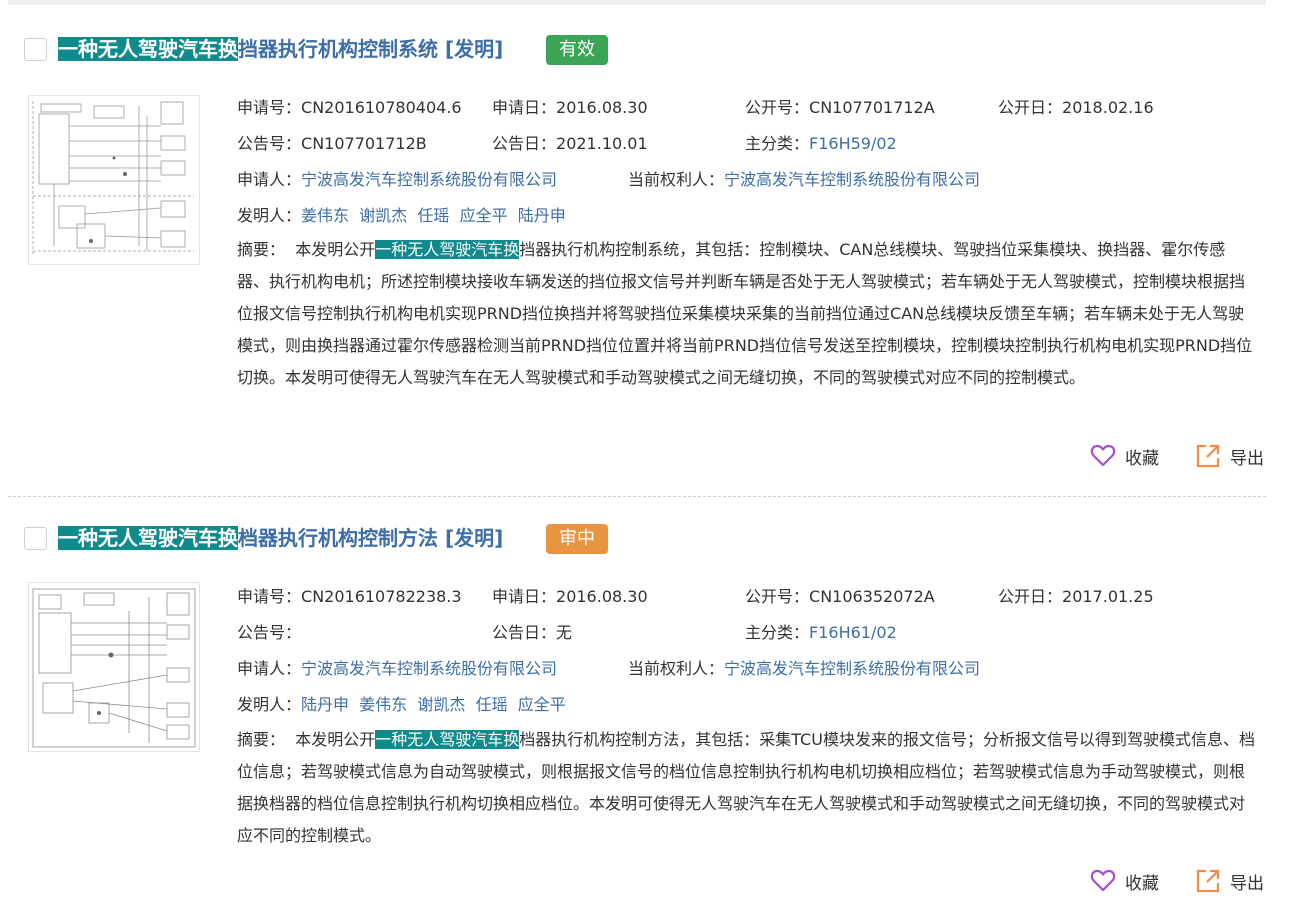 The image size is (1293, 912). Describe the element at coordinates (577, 50) in the screenshot. I see `status-badge: 有效` at that location.